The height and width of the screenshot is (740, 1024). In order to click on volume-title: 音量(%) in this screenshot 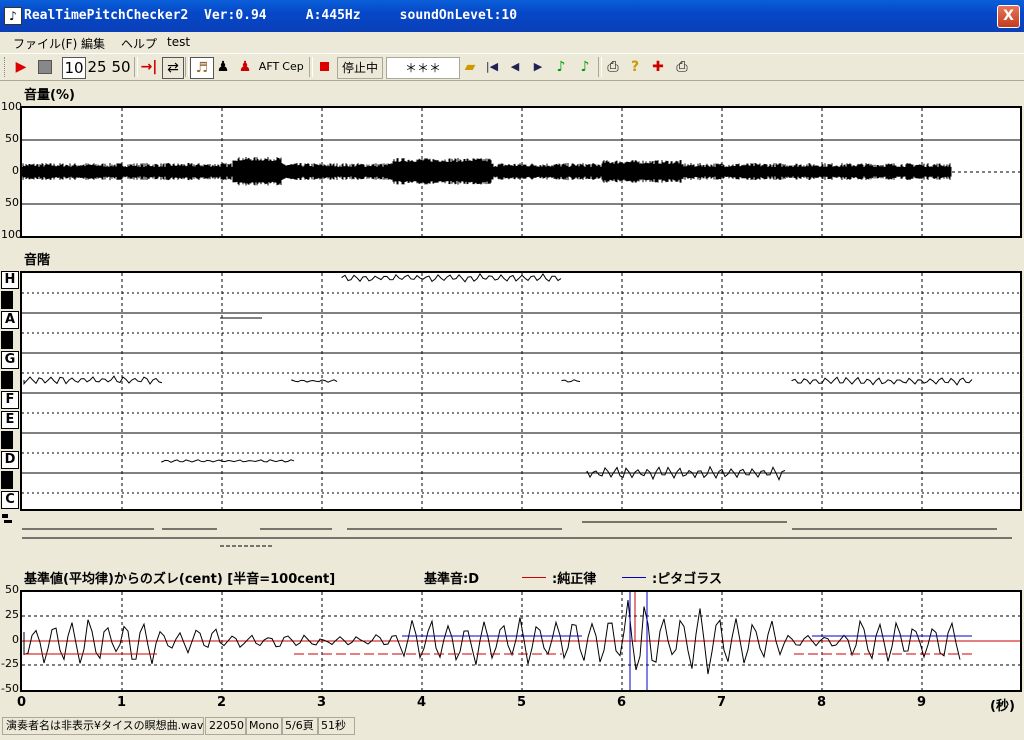, I will do `click(49, 95)`.